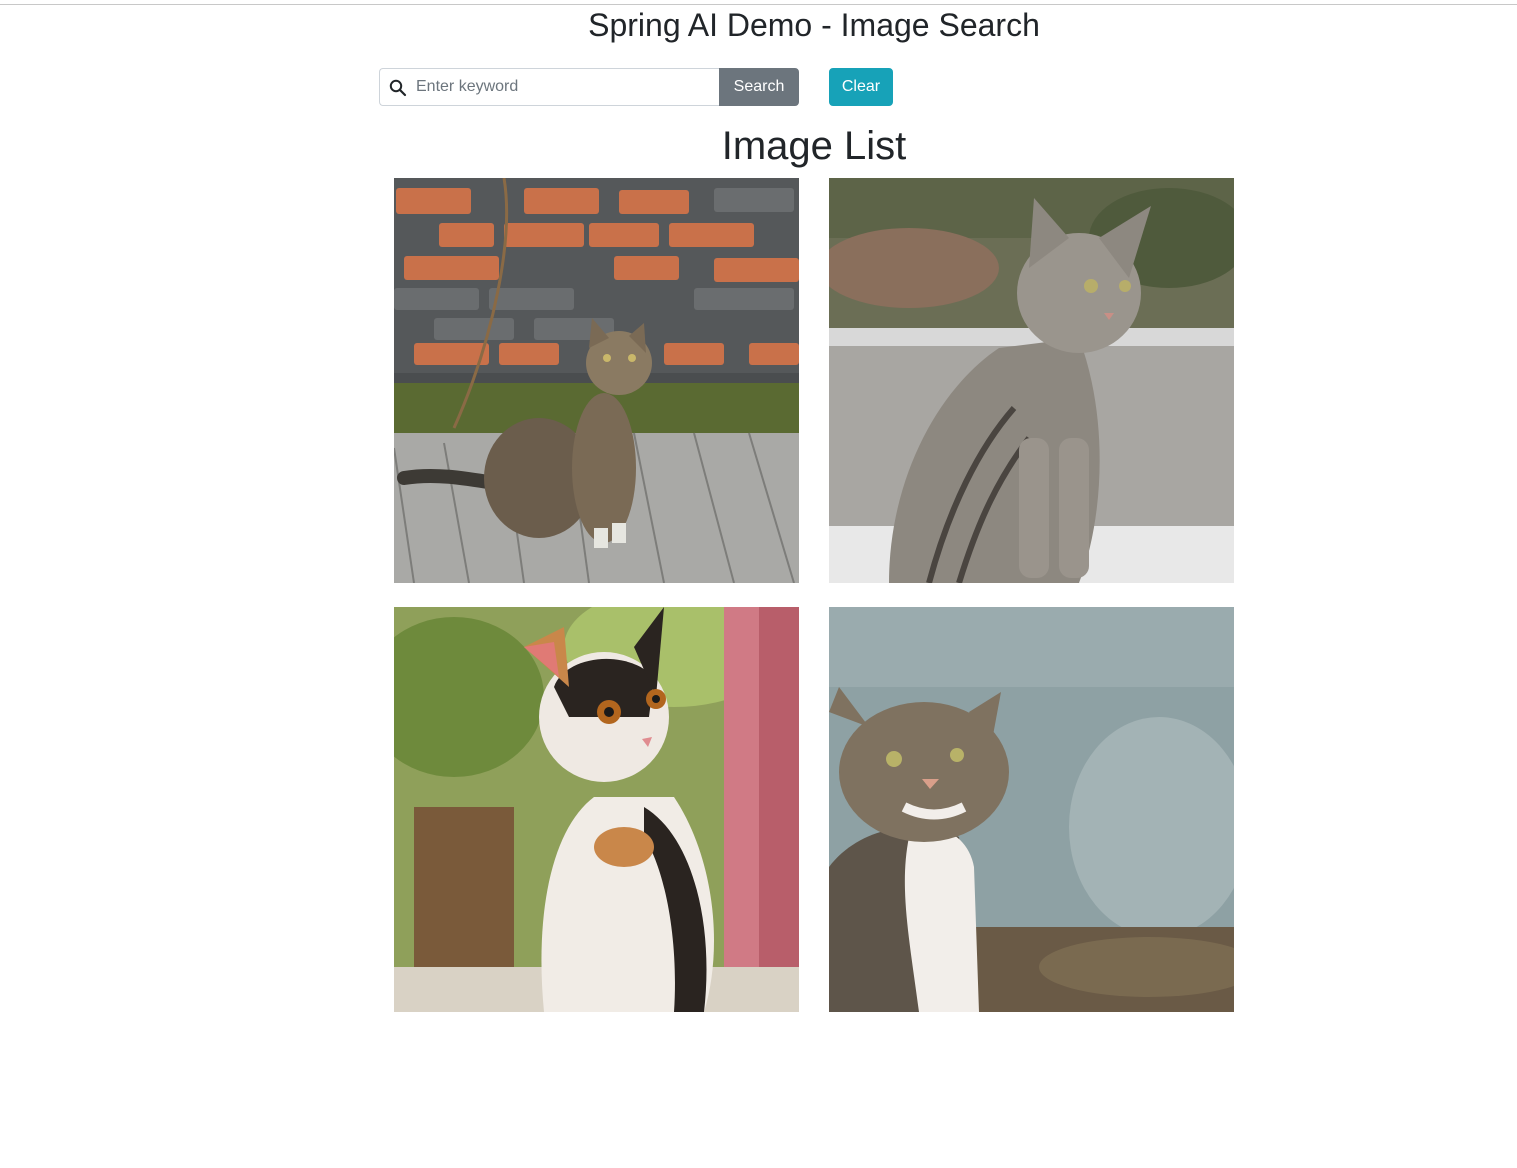 Image resolution: width=1517 pixels, height=1168 pixels. What do you see at coordinates (758, 4) in the screenshot?
I see `top-divider` at bounding box center [758, 4].